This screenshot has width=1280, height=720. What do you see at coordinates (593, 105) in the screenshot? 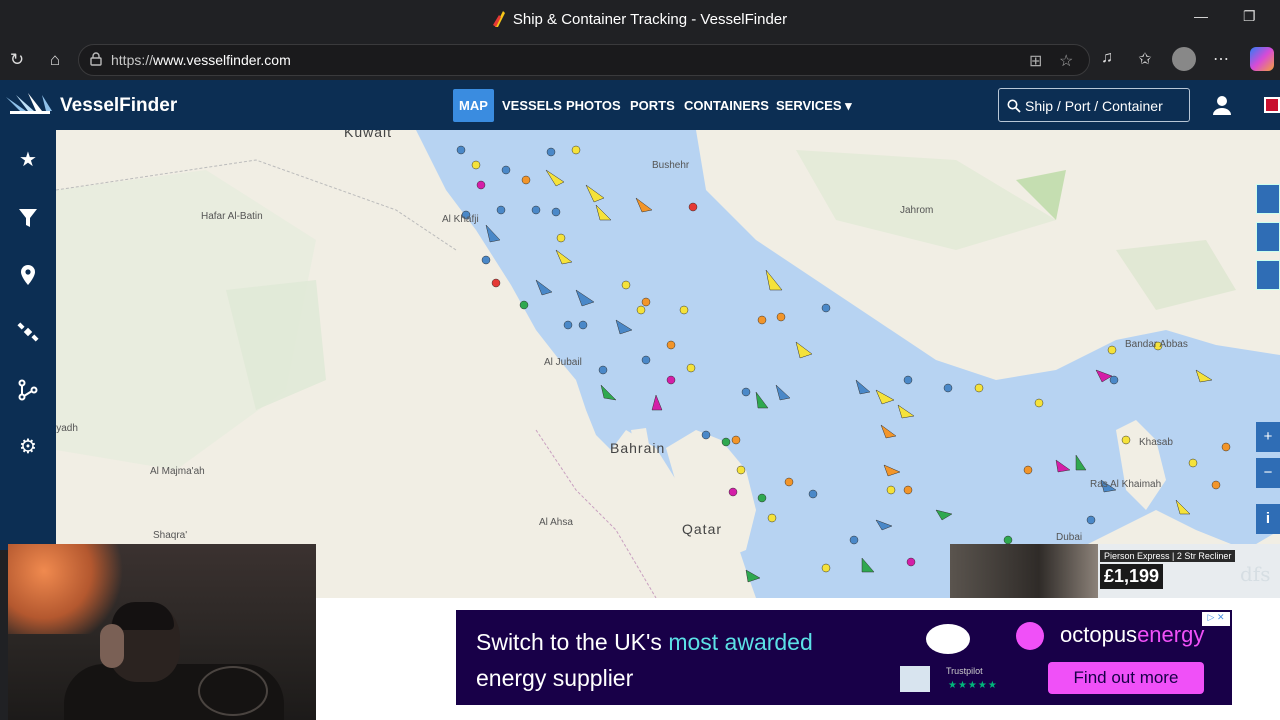
I see `nav-photos: PHOTOS` at bounding box center [593, 105].